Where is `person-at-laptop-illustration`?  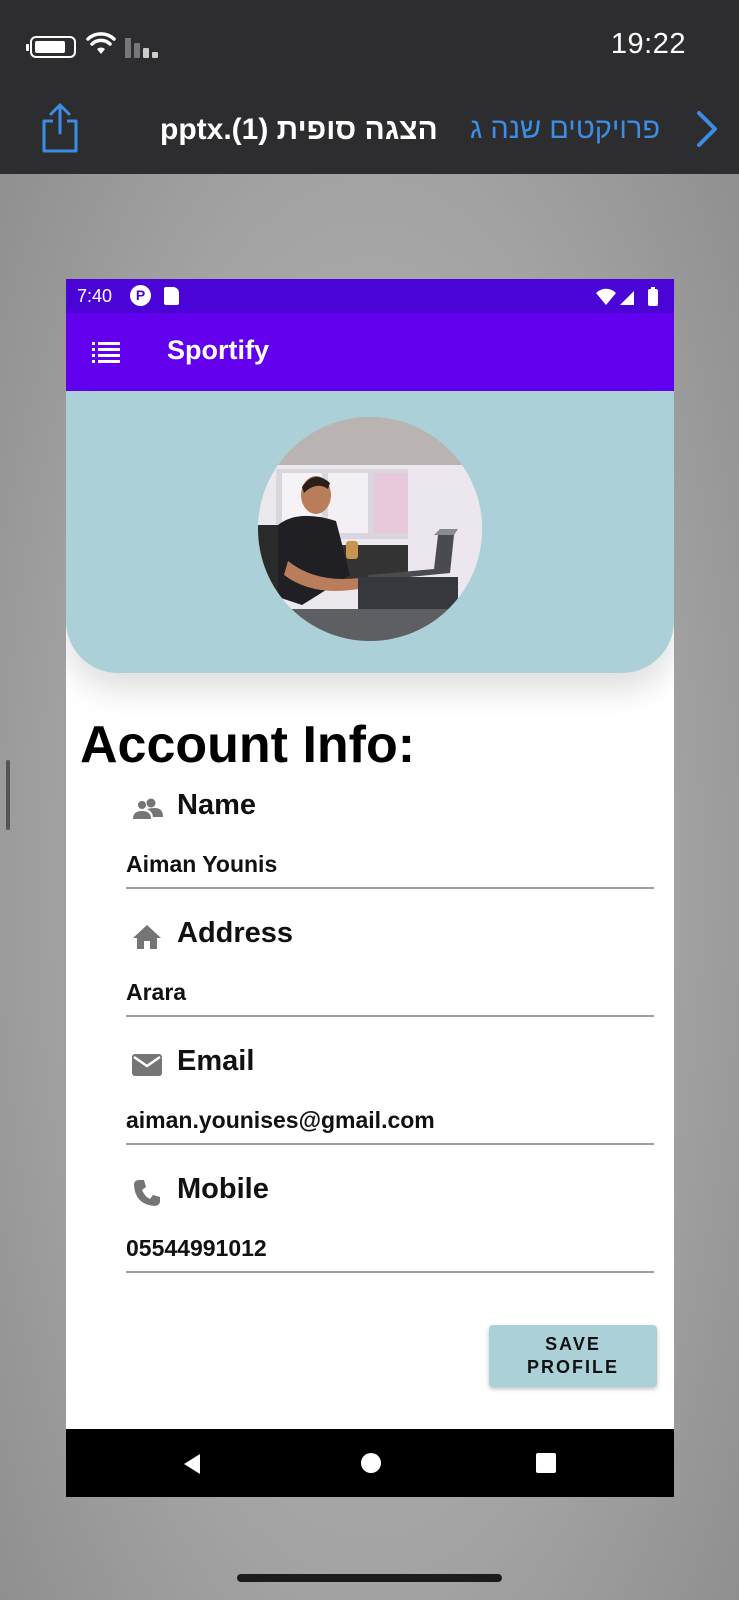 person-at-laptop-illustration is located at coordinates (370, 537).